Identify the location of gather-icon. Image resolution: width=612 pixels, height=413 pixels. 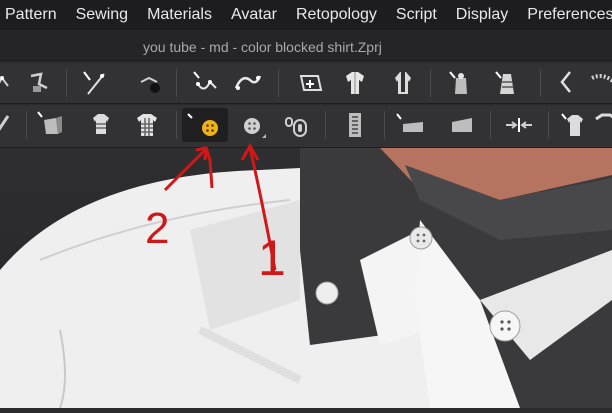
(519, 125).